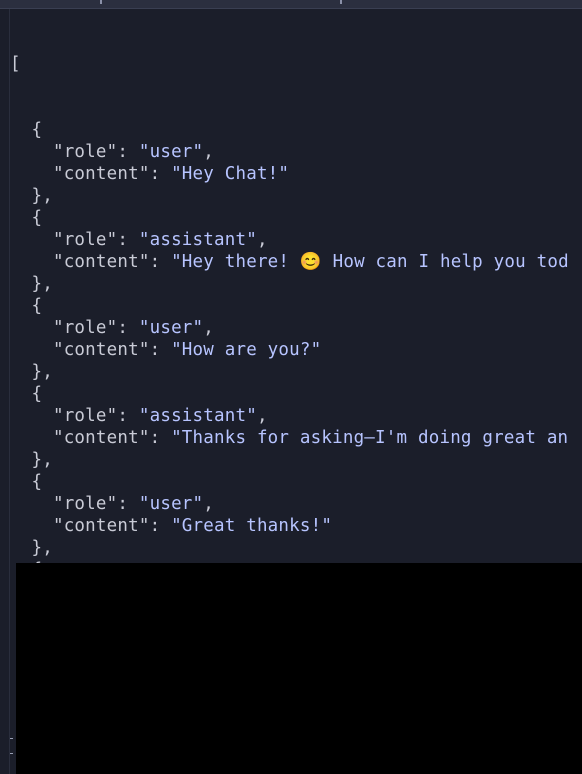  What do you see at coordinates (246, 350) in the screenshot?
I see `content-value: "How are you?"` at bounding box center [246, 350].